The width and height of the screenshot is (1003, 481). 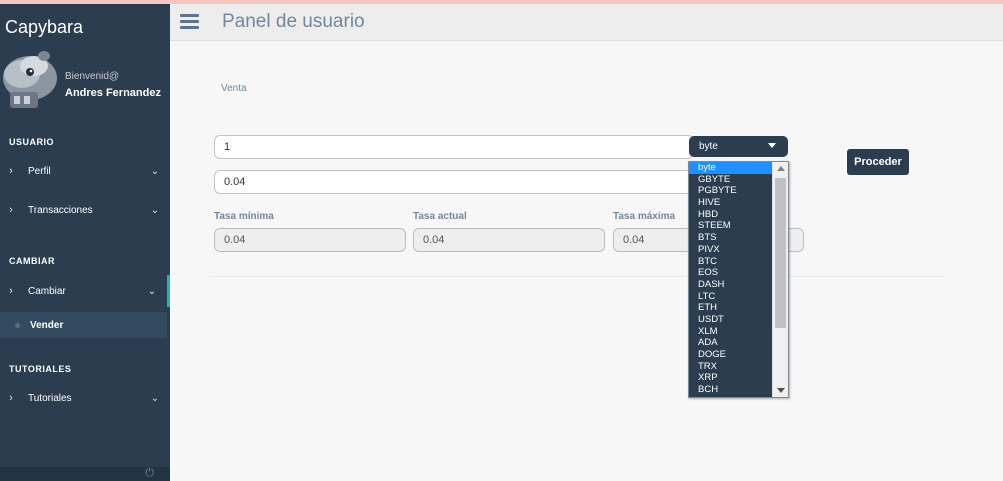 What do you see at coordinates (454, 147) in the screenshot?
I see `amount-input: 1` at bounding box center [454, 147].